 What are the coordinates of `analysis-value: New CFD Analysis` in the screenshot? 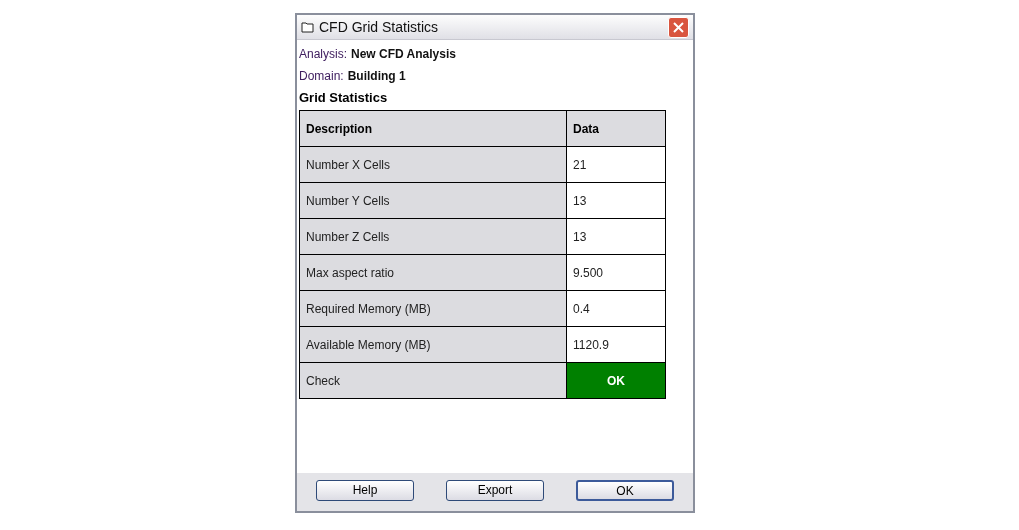 It's located at (403, 54).